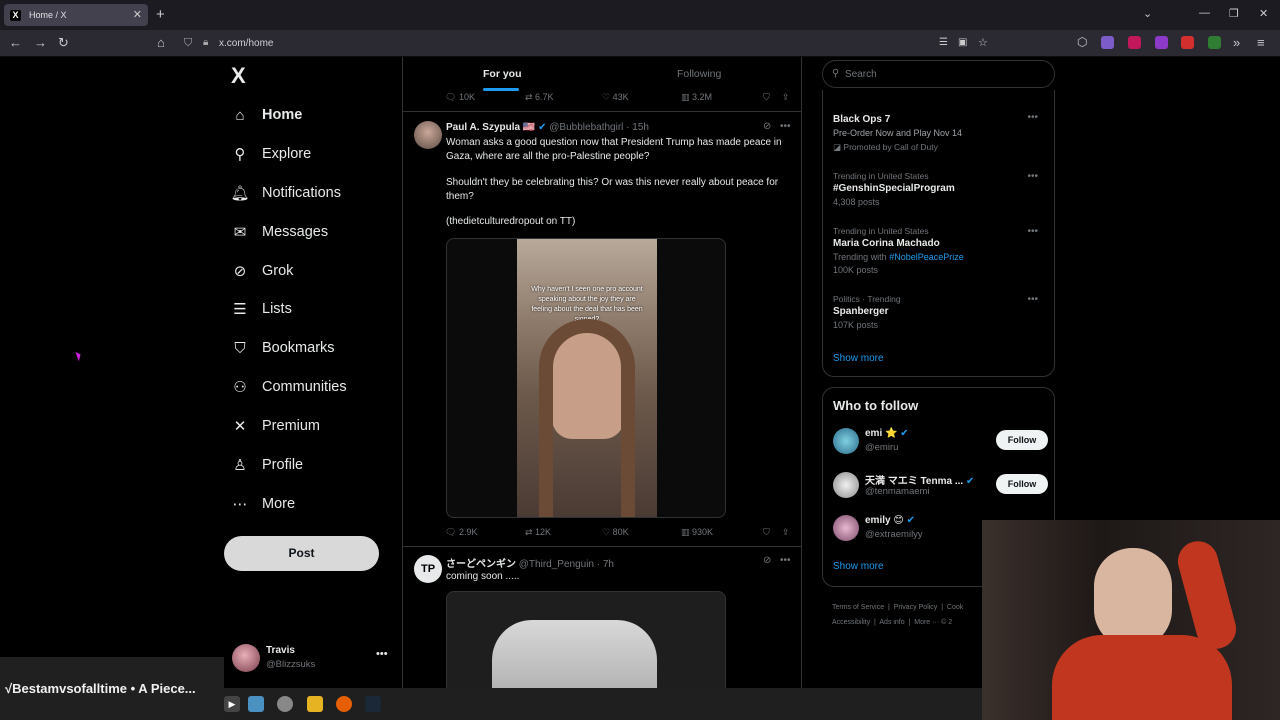  What do you see at coordinates (926, 622) in the screenshot?
I see `more-link: More ···` at bounding box center [926, 622].